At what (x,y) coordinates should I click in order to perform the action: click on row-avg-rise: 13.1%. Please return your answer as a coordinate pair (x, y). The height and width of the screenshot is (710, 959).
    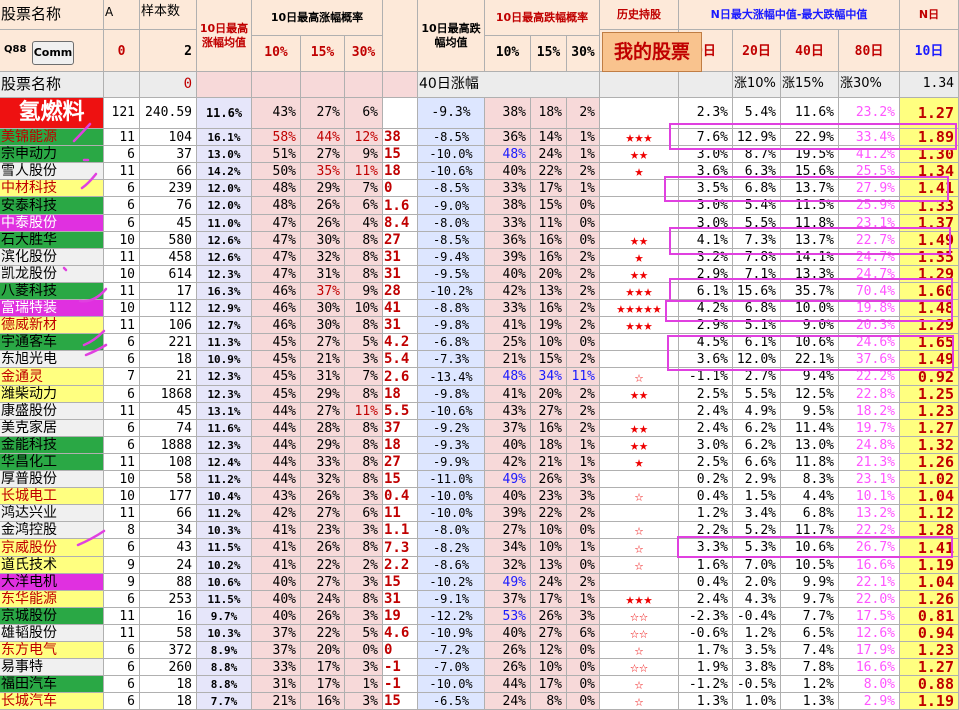
    Looking at the image, I should click on (224, 411).